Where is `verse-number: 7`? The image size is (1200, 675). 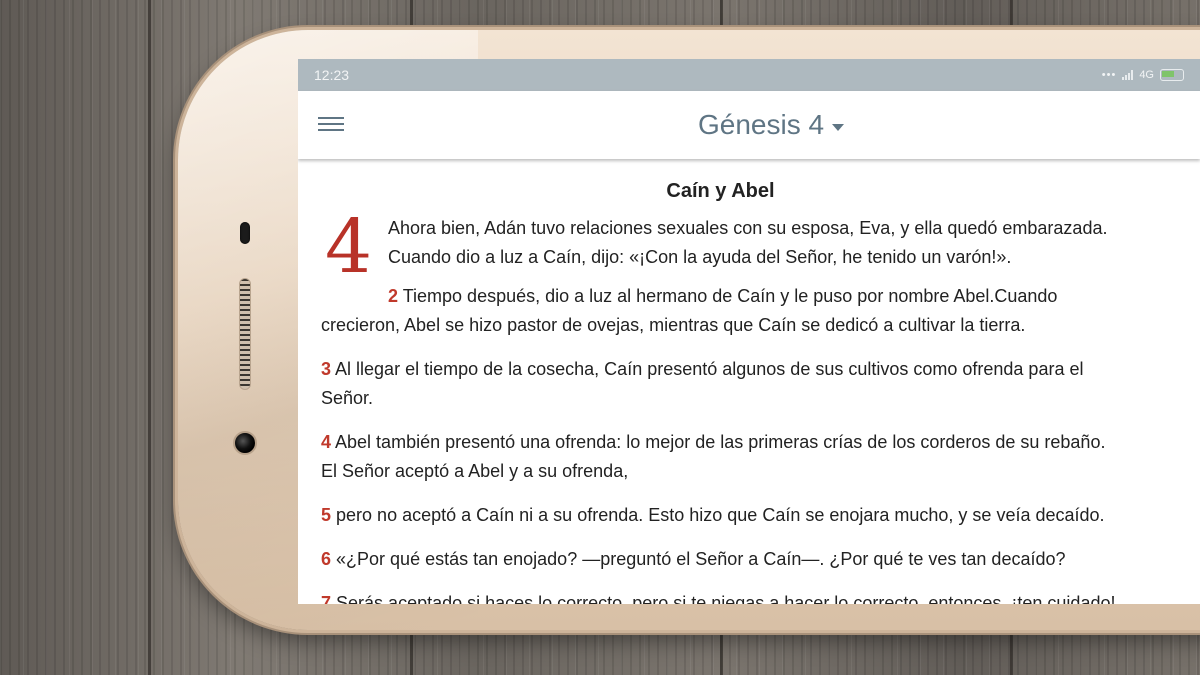 verse-number: 7 is located at coordinates (326, 598).